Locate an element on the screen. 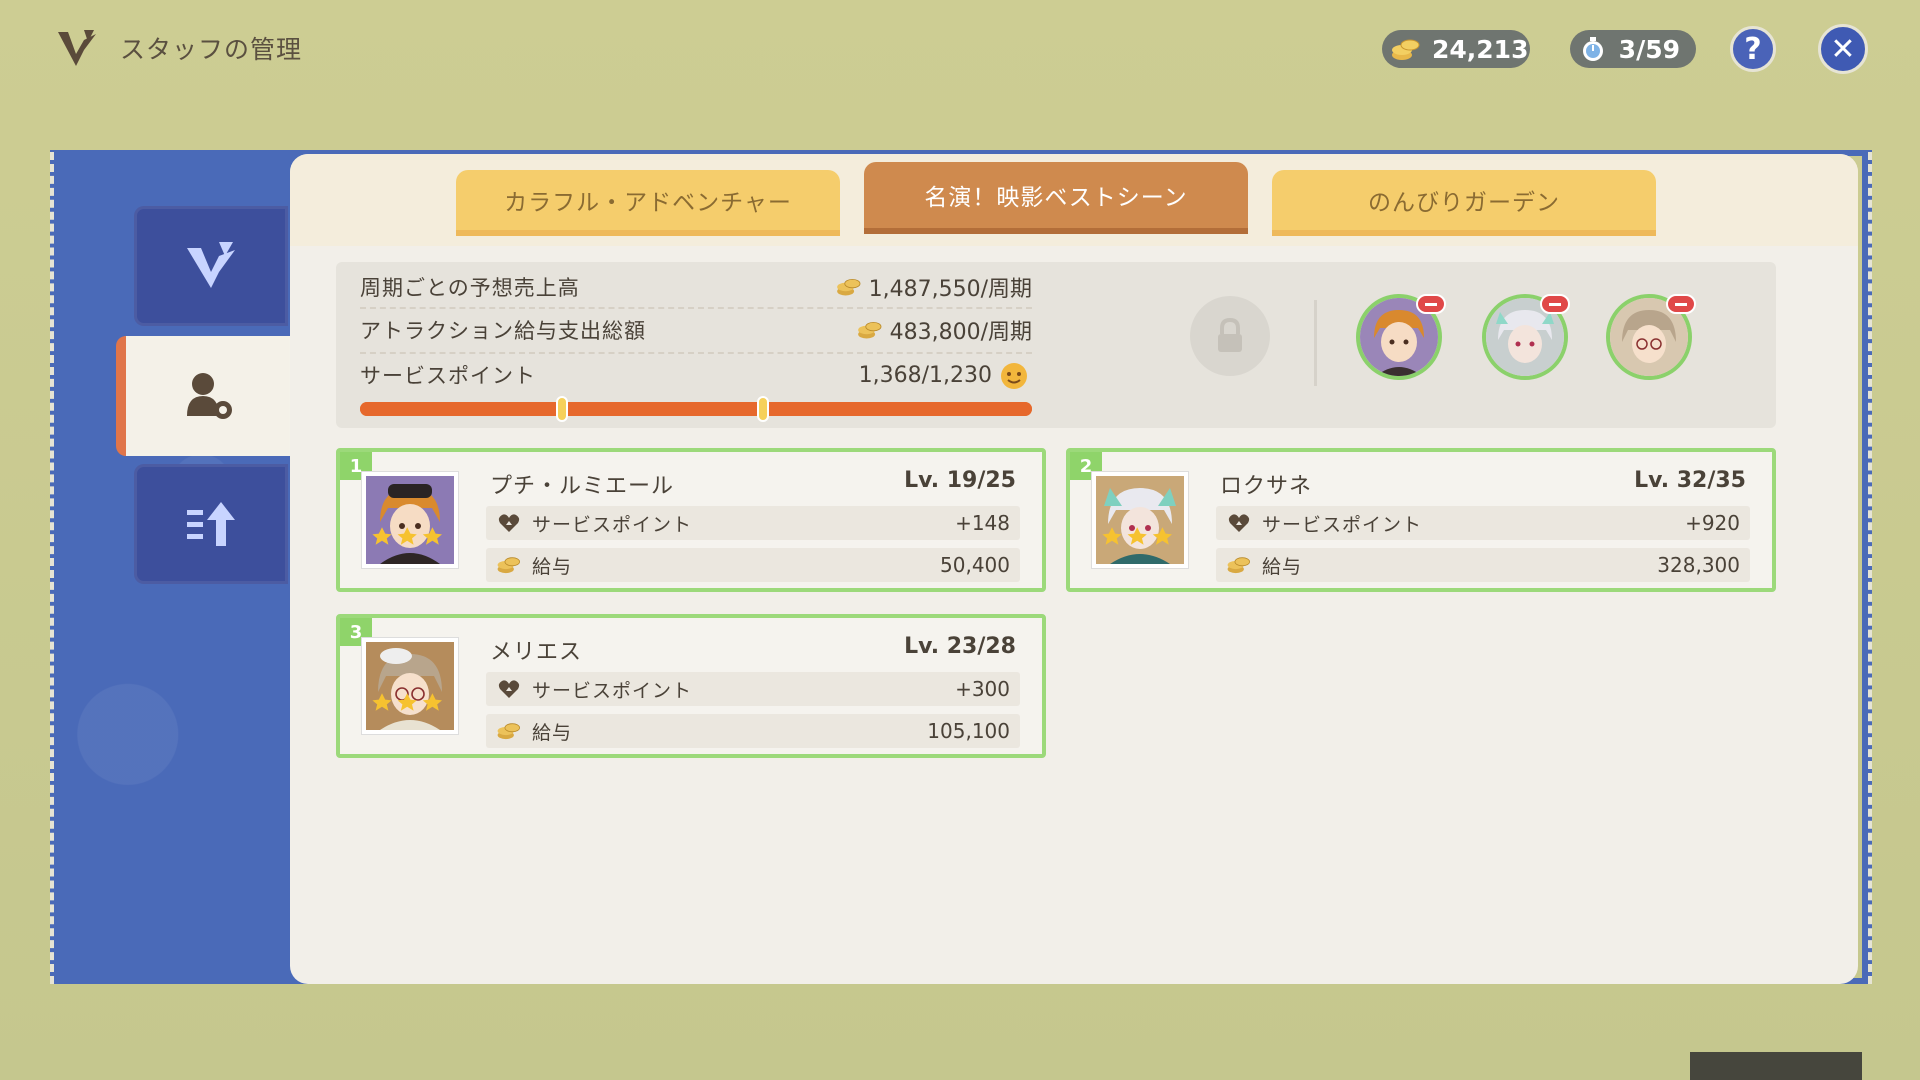  tab-colorful-adventure: カラフル・アドベンチャー is located at coordinates (648, 203).